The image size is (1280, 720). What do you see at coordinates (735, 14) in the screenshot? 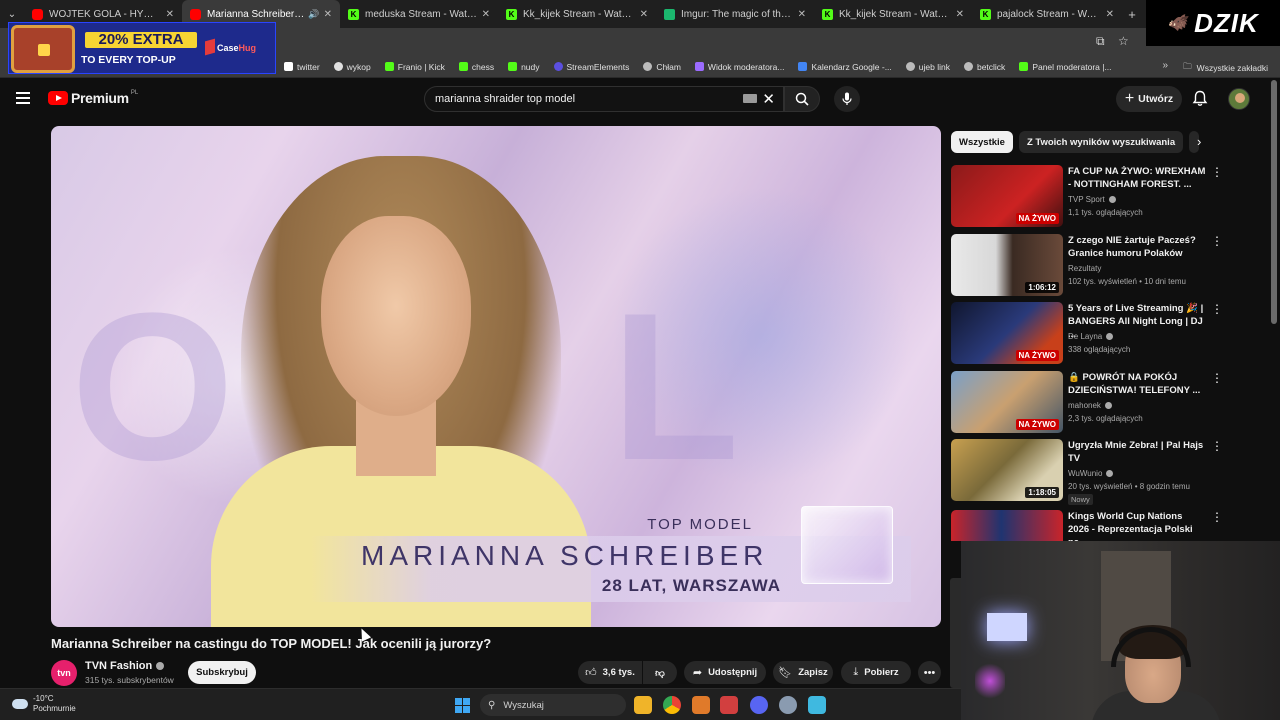
I see `browser-tab: Imgur: The magic of the Internet✕` at bounding box center [735, 14].